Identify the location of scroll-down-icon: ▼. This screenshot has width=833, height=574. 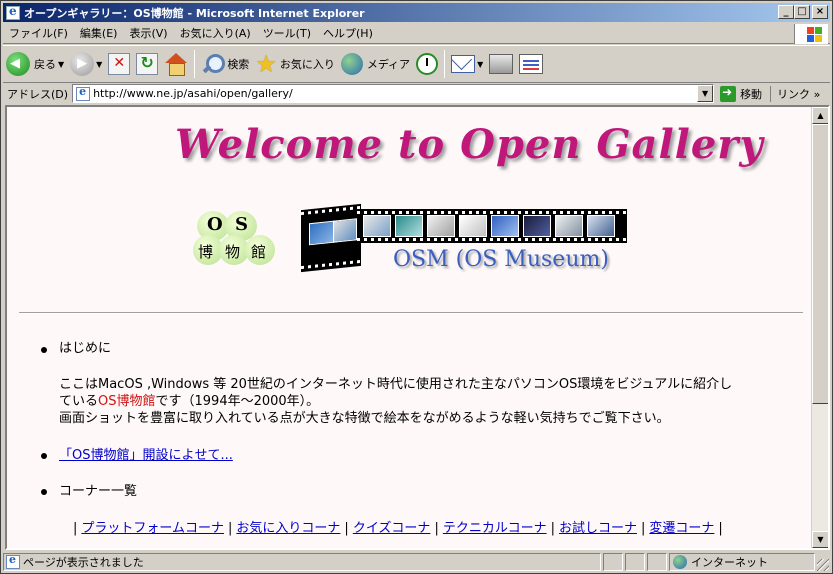
(820, 539).